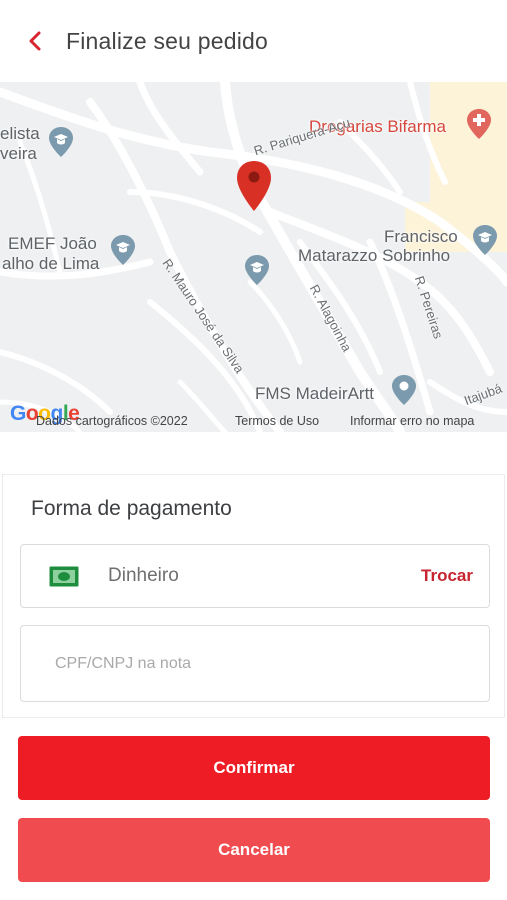  I want to click on back-button, so click(35, 41).